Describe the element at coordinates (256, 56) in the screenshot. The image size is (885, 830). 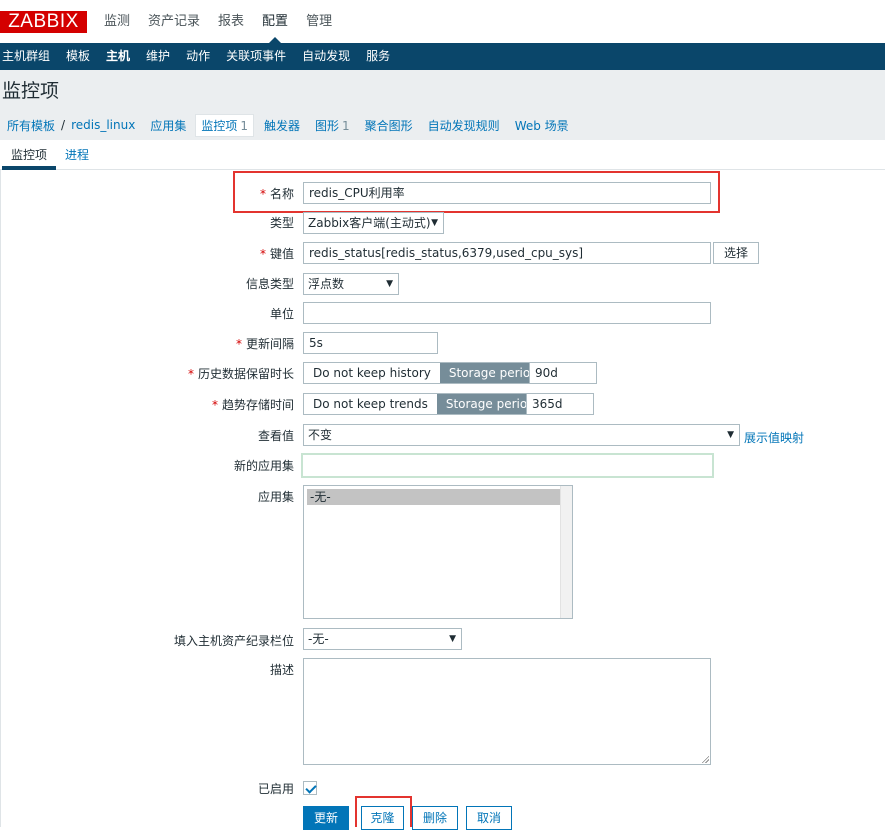
I see `submenu-correlation: 关联项事件` at that location.